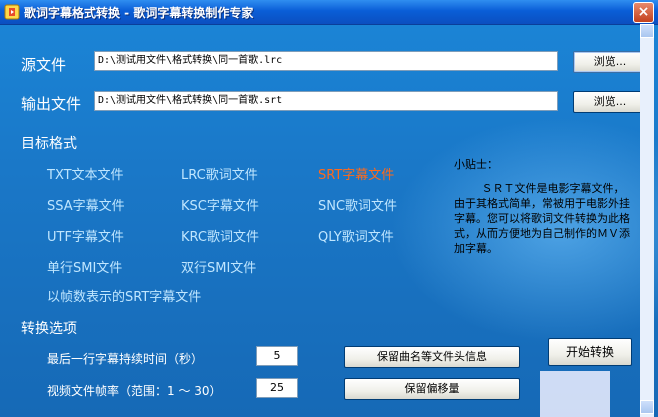 This screenshot has width=658, height=417. I want to click on format-option-ksc: KSC字幕文件, so click(220, 204).